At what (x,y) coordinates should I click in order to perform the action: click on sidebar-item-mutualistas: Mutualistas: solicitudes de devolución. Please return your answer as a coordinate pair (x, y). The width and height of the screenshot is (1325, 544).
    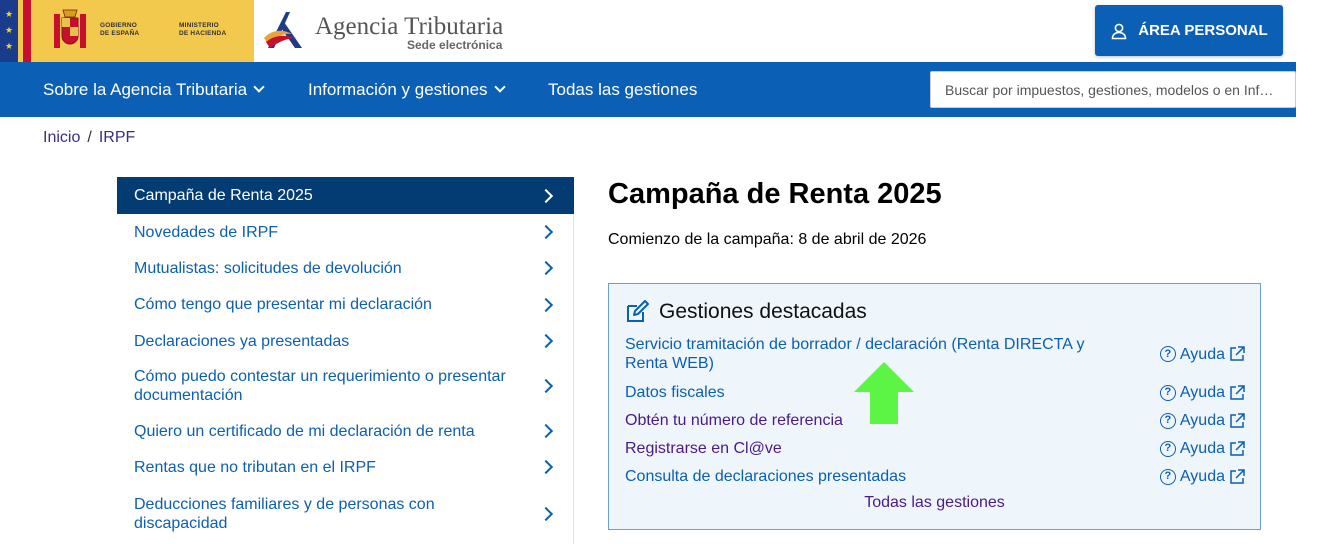
    Looking at the image, I should click on (345, 268).